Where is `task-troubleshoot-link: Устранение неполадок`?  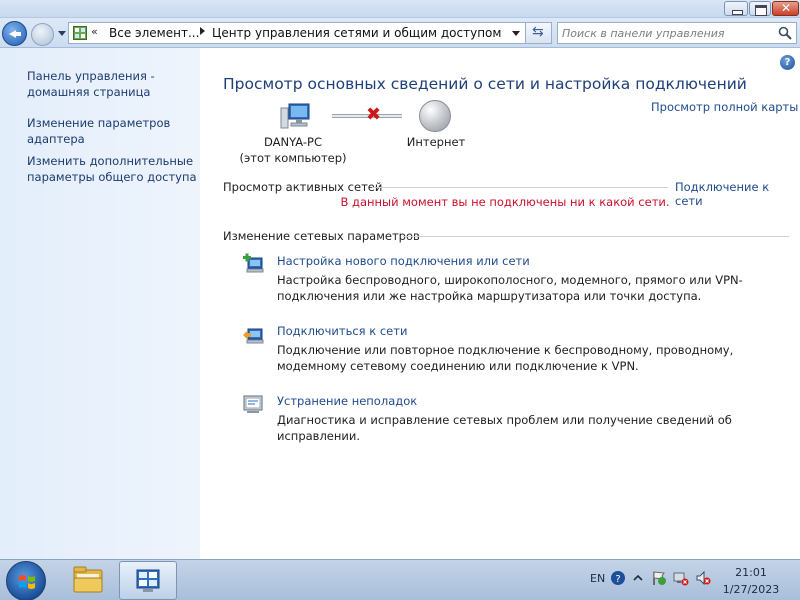 task-troubleshoot-link: Устранение неполадок is located at coordinates (347, 401).